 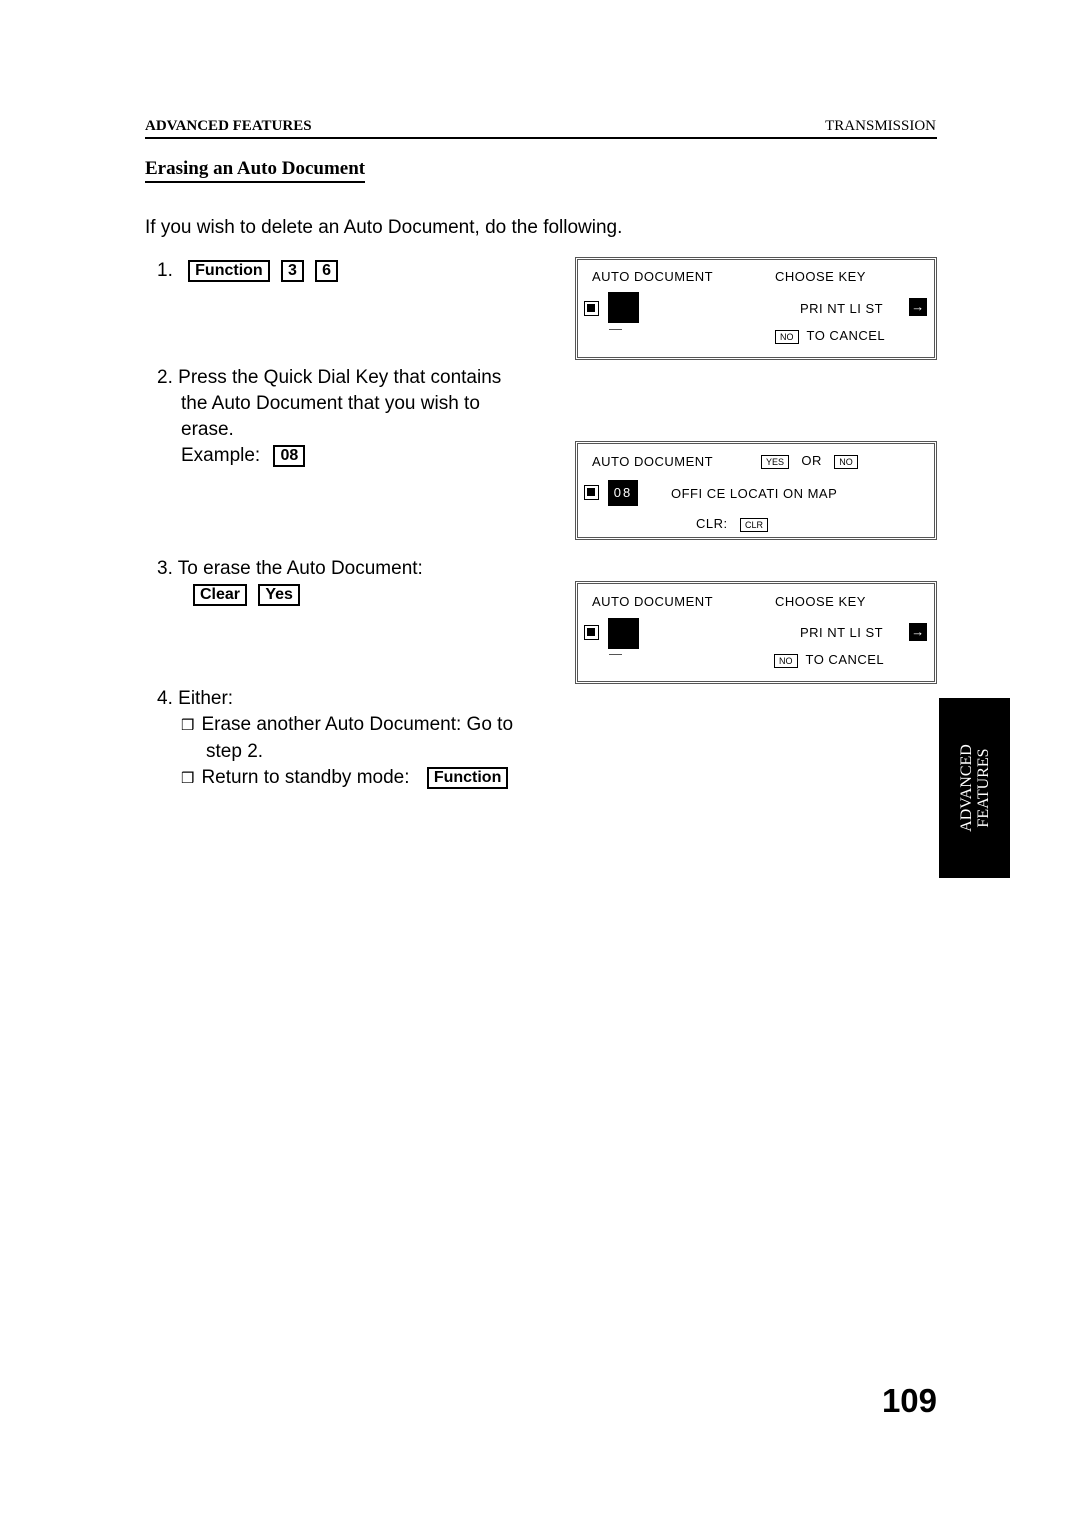 What do you see at coordinates (255, 170) in the screenshot?
I see `section-title: Erasing an Auto Document` at bounding box center [255, 170].